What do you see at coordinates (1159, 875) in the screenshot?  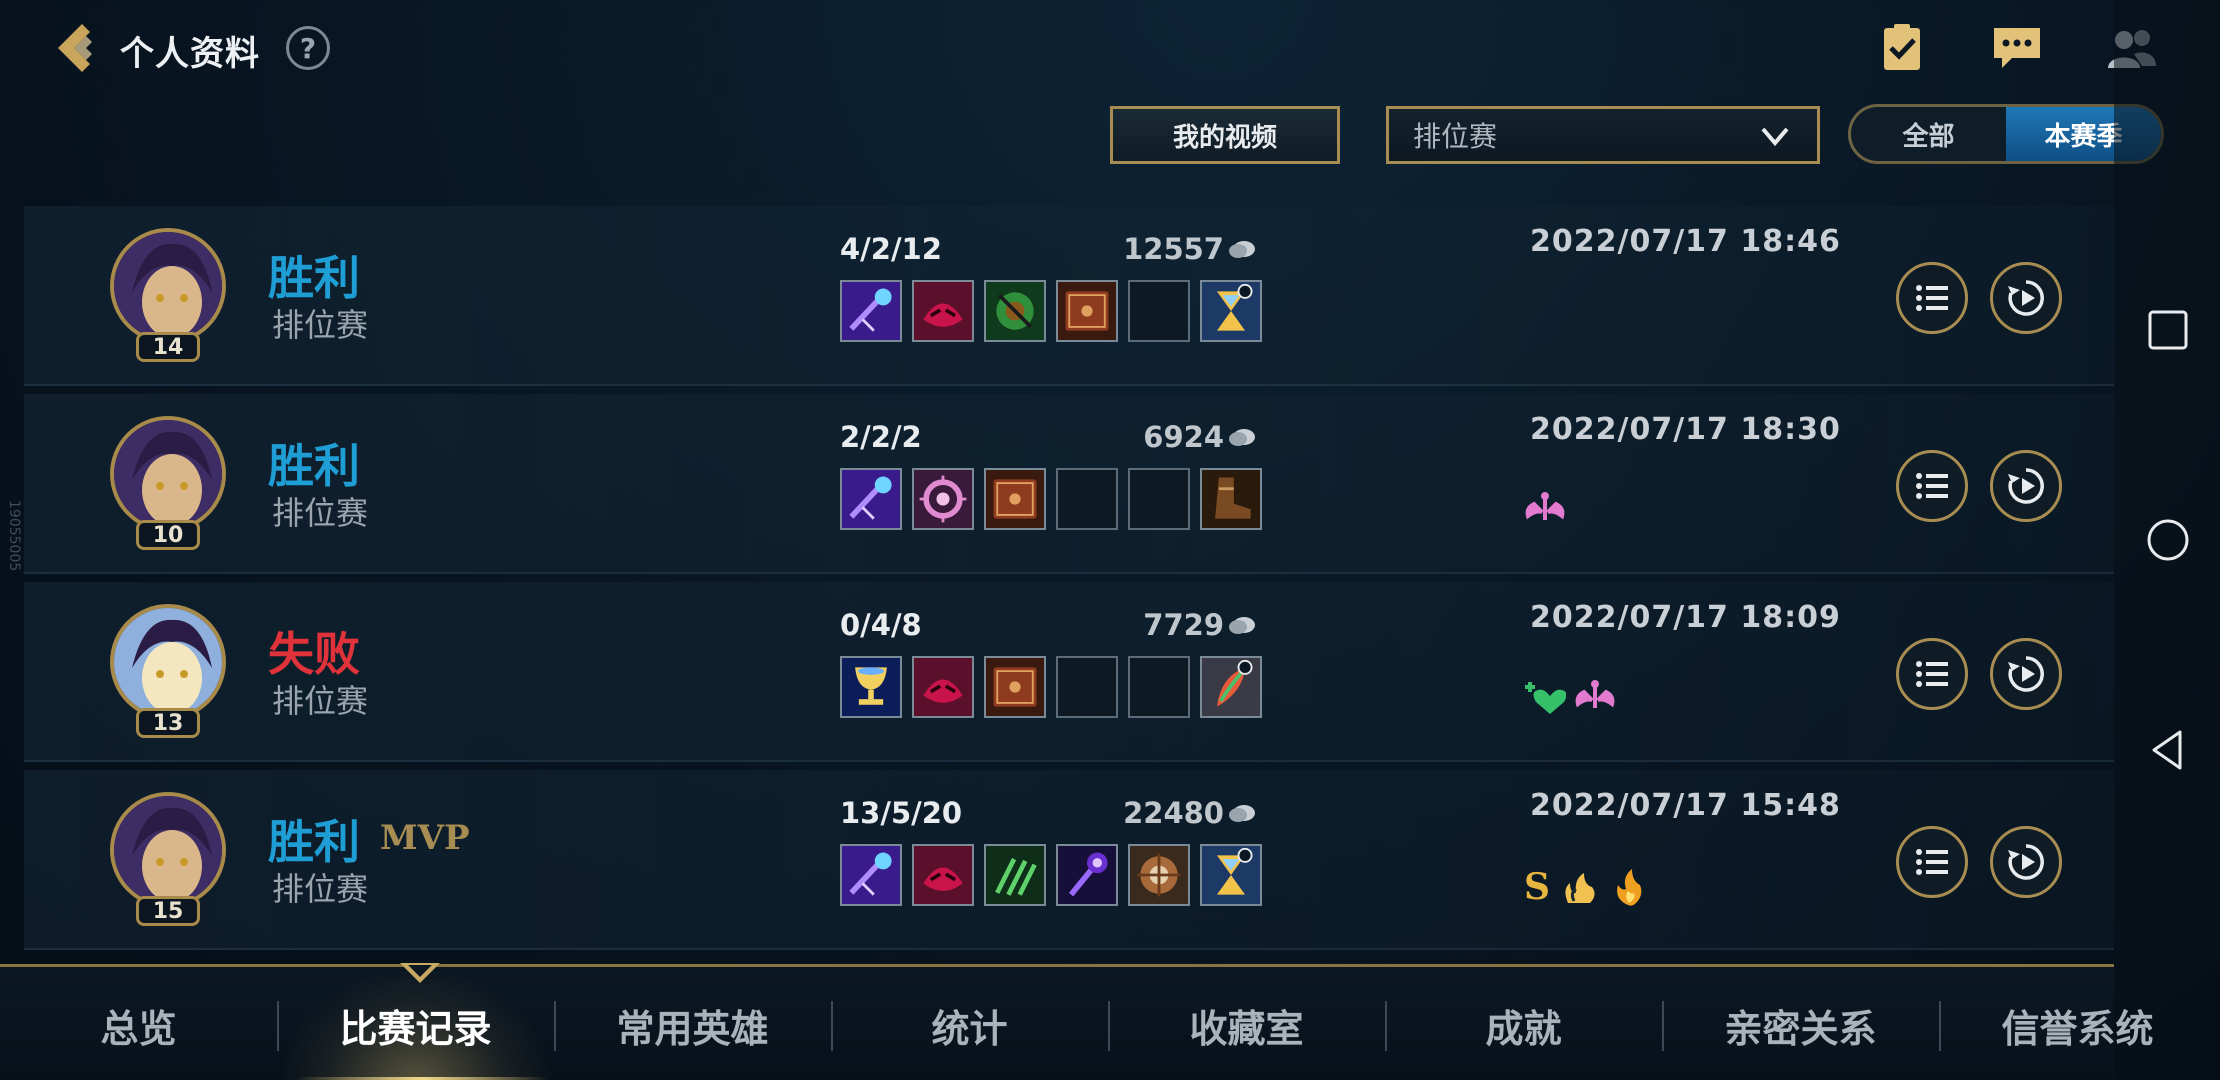 I see `bronze-shield-icon` at bounding box center [1159, 875].